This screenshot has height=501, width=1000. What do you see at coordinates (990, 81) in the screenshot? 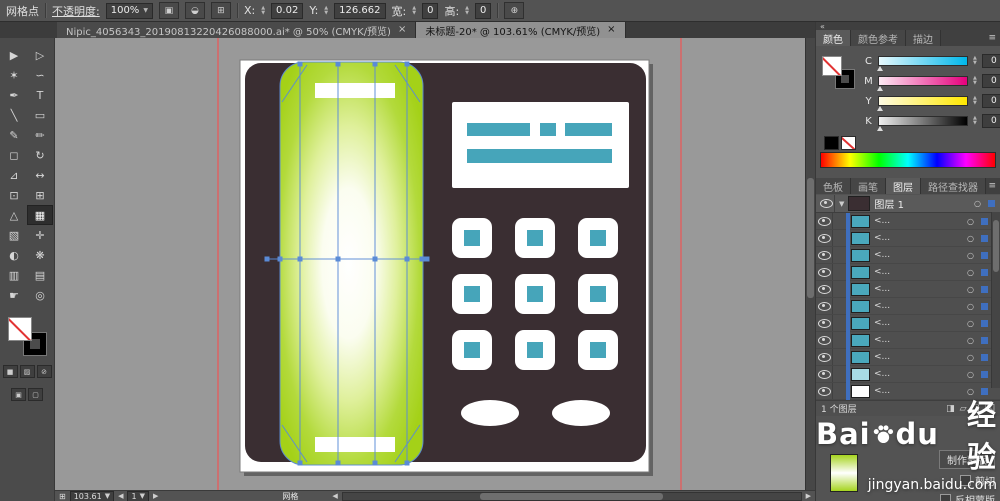
I see `magenta-value-field: 0` at bounding box center [990, 81].